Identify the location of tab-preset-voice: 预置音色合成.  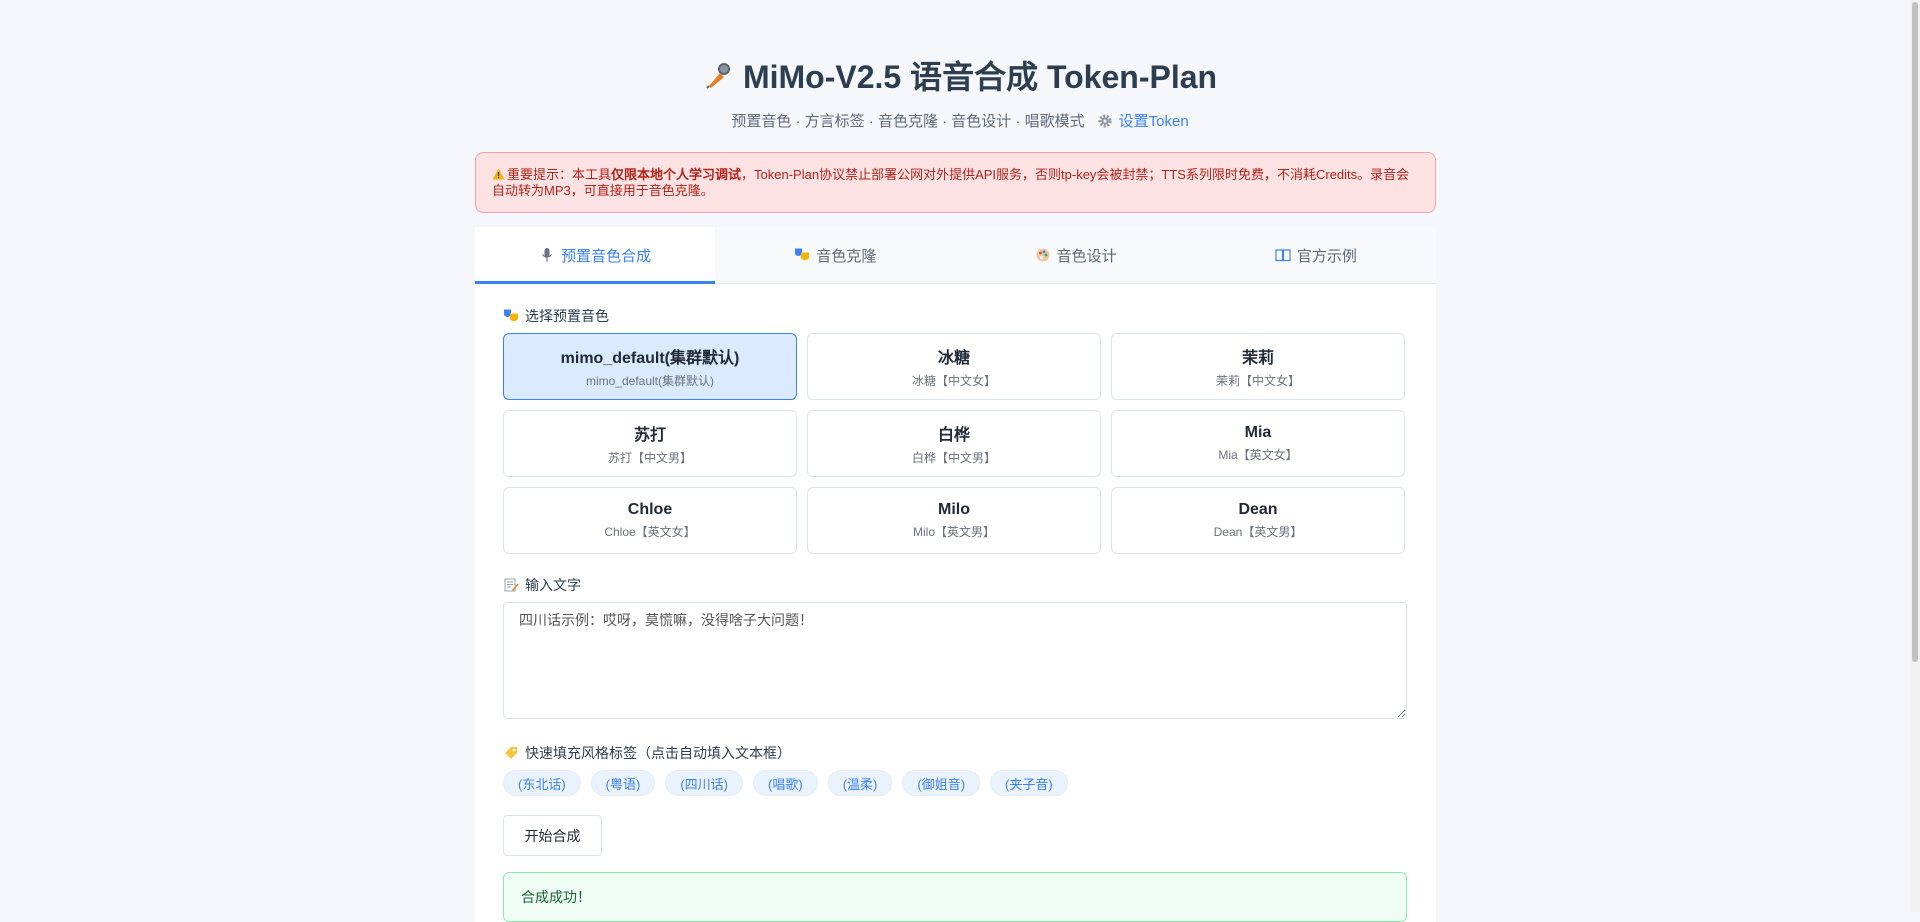
(595, 255).